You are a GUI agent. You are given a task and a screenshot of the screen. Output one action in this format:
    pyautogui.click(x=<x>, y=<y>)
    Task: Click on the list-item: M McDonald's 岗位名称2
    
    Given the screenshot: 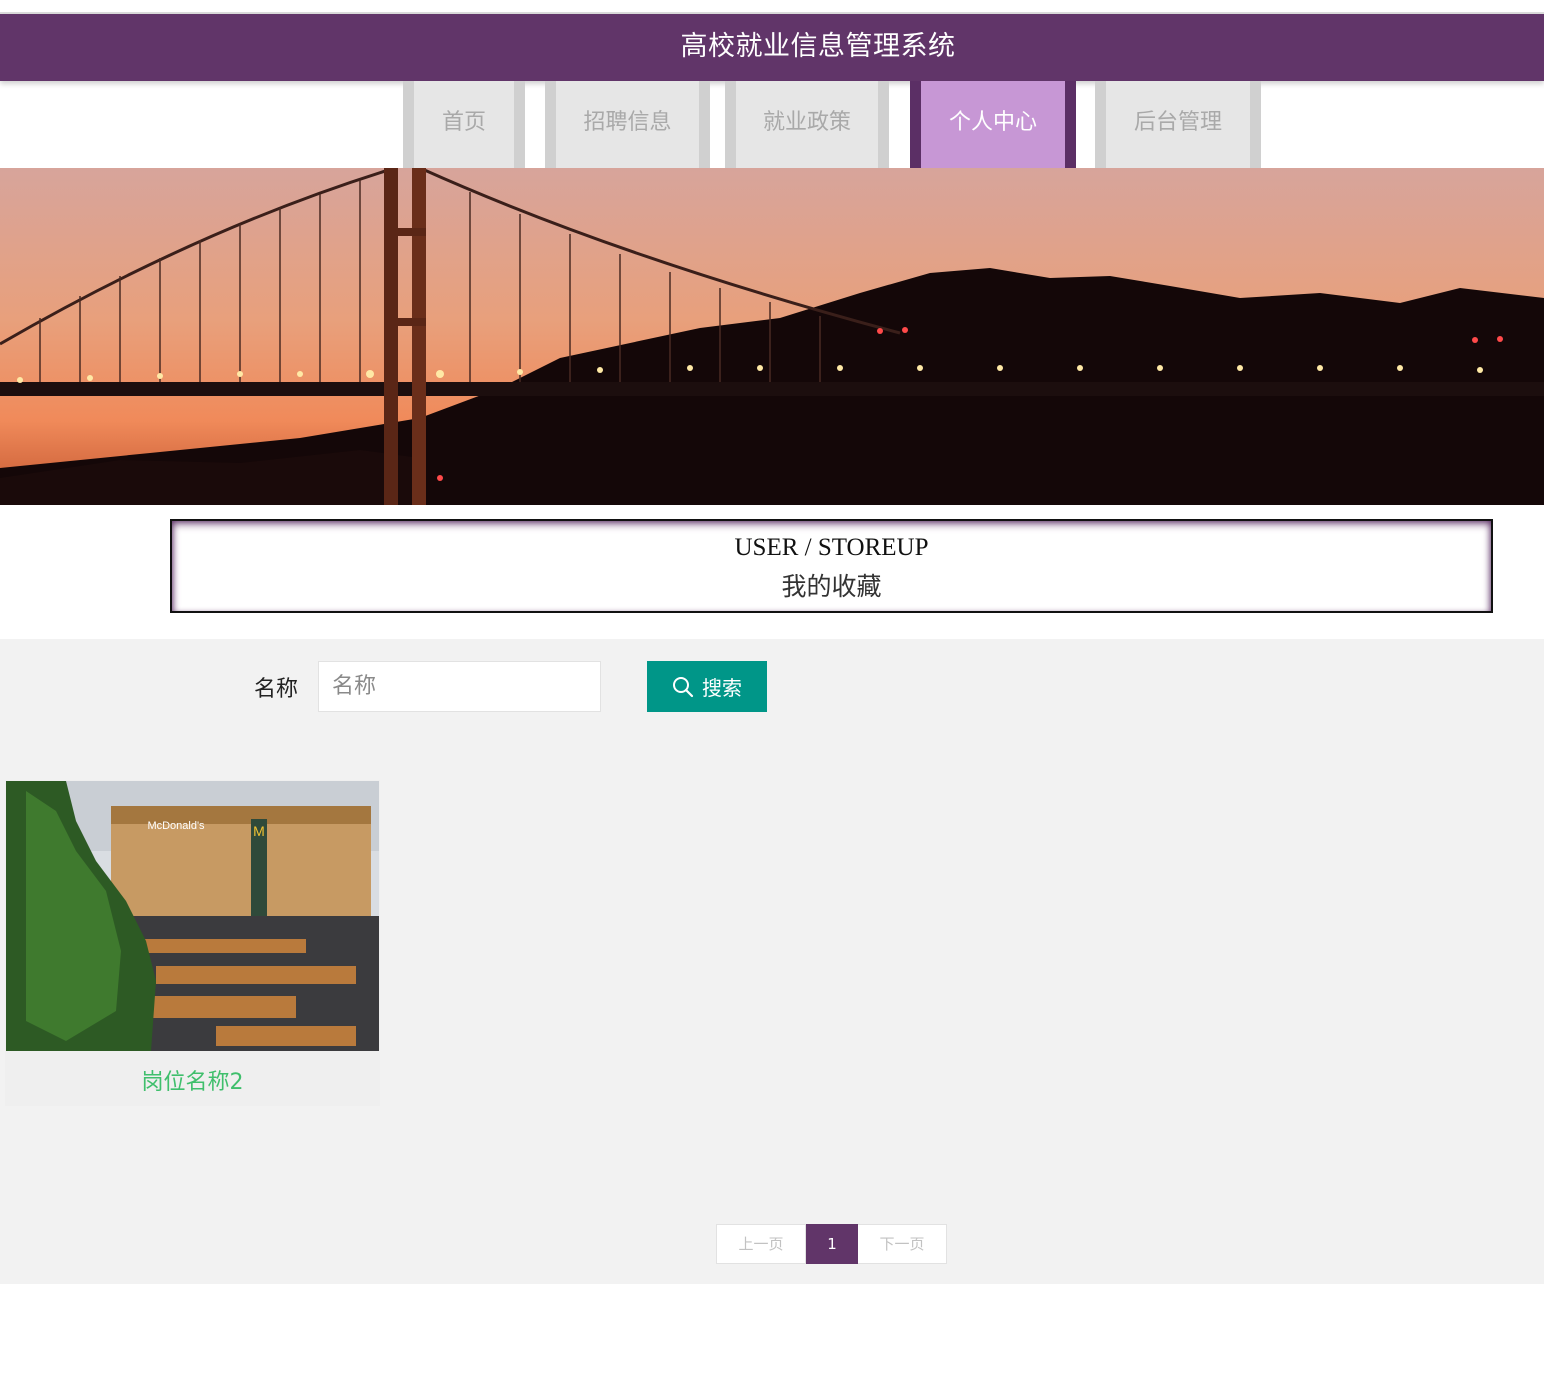 What is the action you would take?
    pyautogui.click(x=192, y=943)
    